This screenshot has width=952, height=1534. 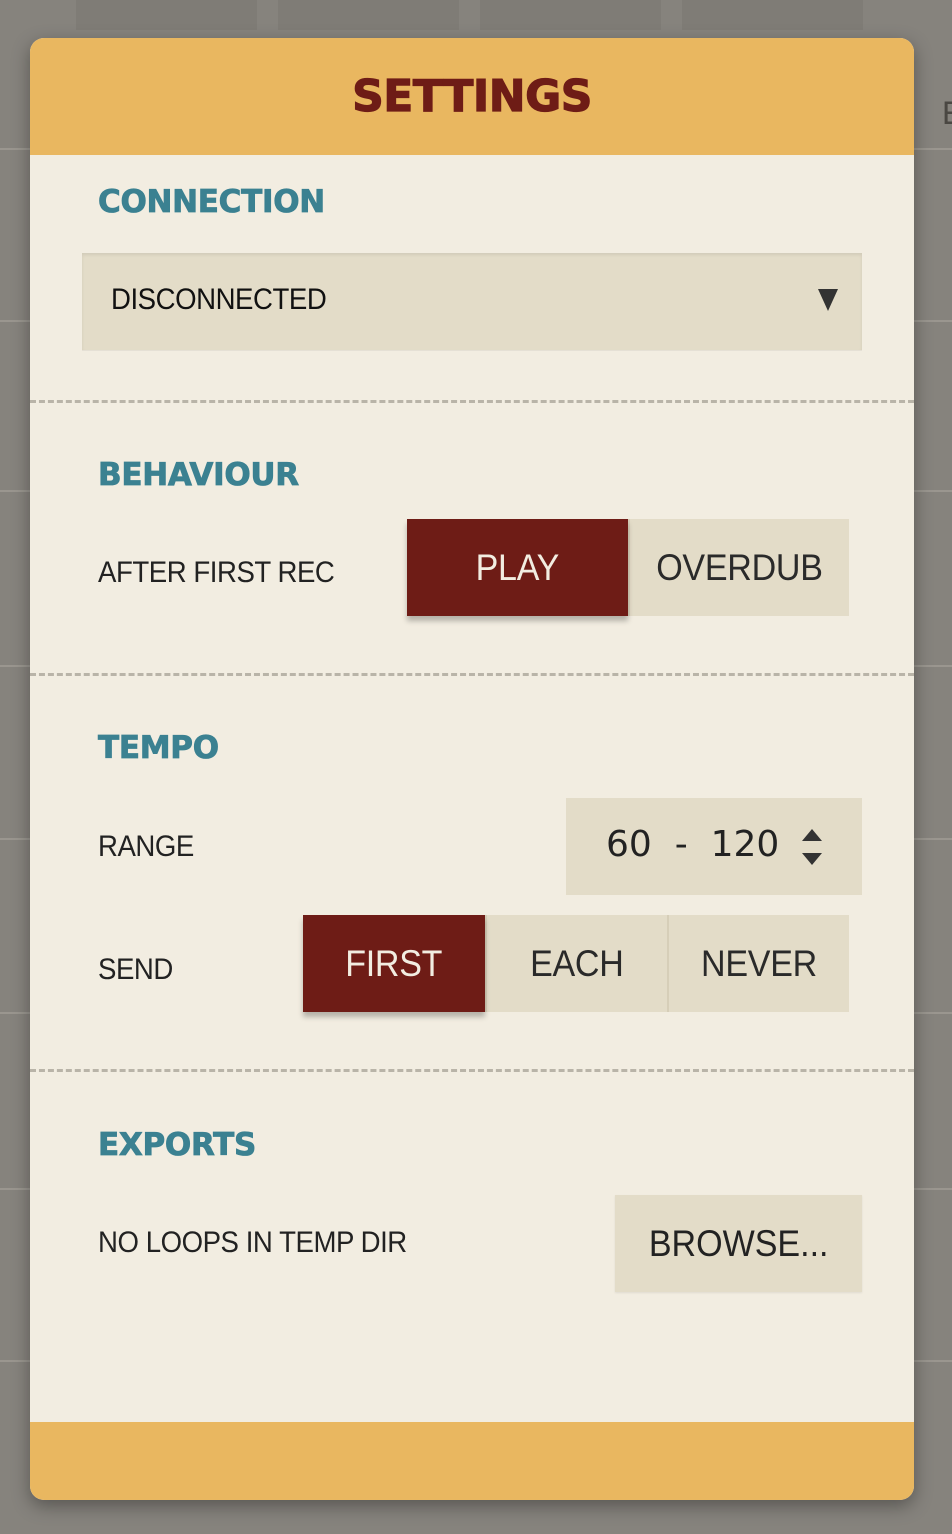 What do you see at coordinates (812, 859) in the screenshot?
I see `spin-down-icon` at bounding box center [812, 859].